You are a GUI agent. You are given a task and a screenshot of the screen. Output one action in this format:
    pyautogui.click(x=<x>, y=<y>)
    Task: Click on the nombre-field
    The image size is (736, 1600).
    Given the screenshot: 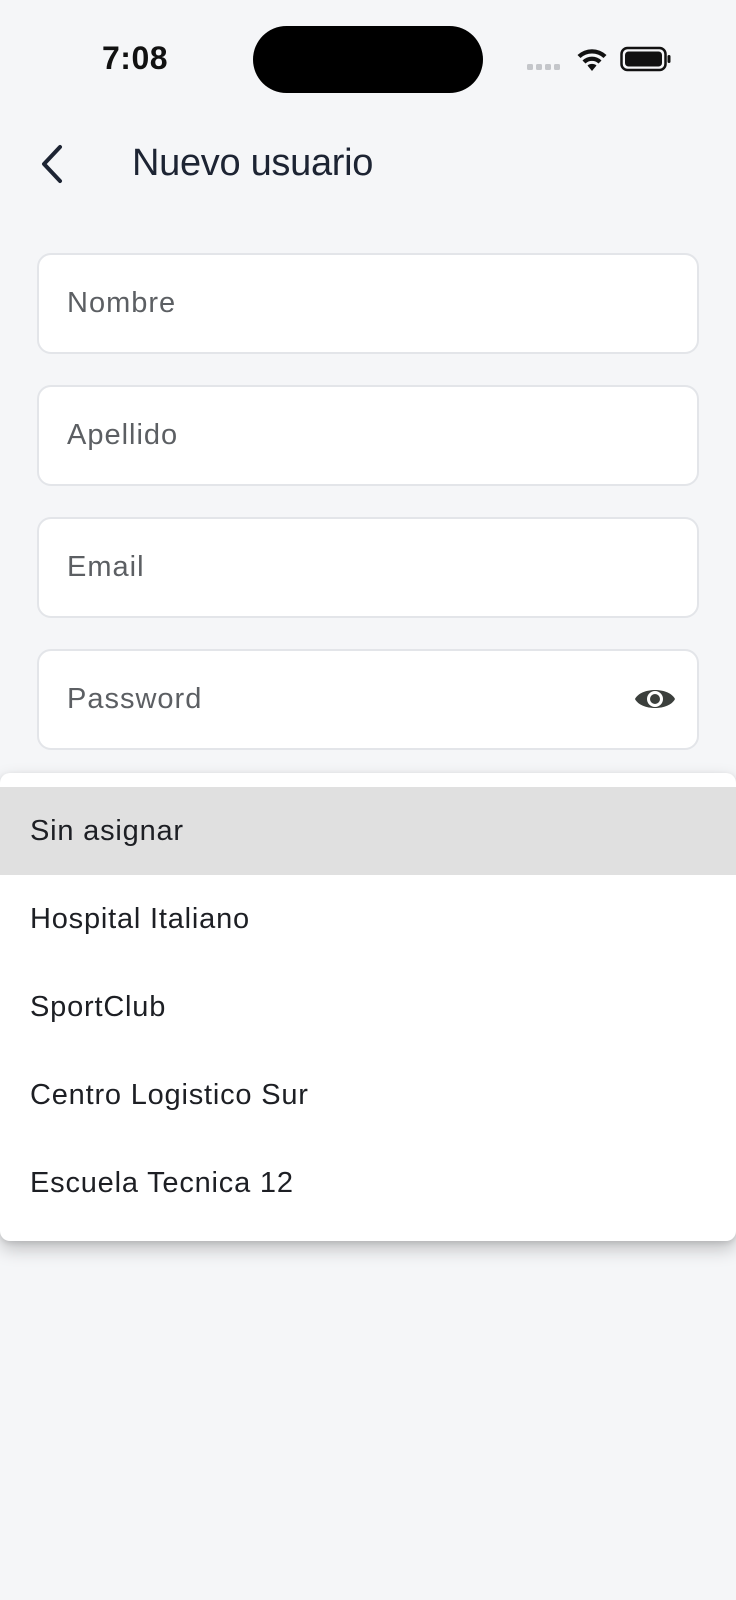 What is the action you would take?
    pyautogui.click(x=368, y=303)
    